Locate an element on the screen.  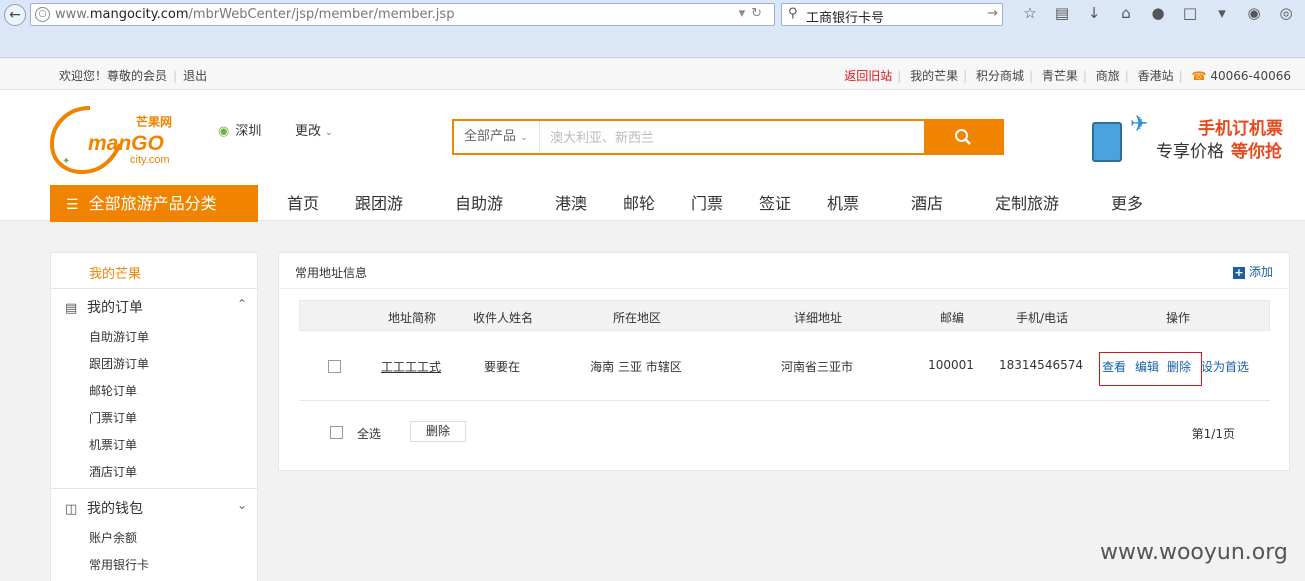
search-icon: ⚲ is located at coordinates (793, 13).